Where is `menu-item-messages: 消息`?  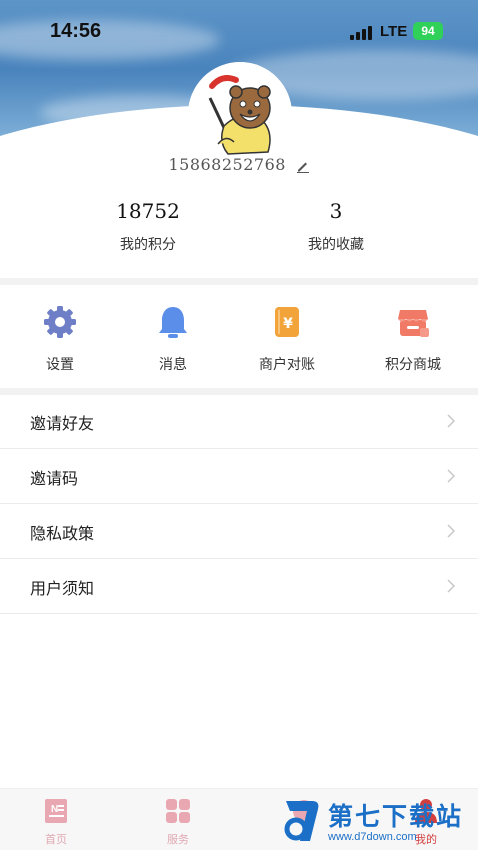
menu-item-messages: 消息 is located at coordinates (173, 339).